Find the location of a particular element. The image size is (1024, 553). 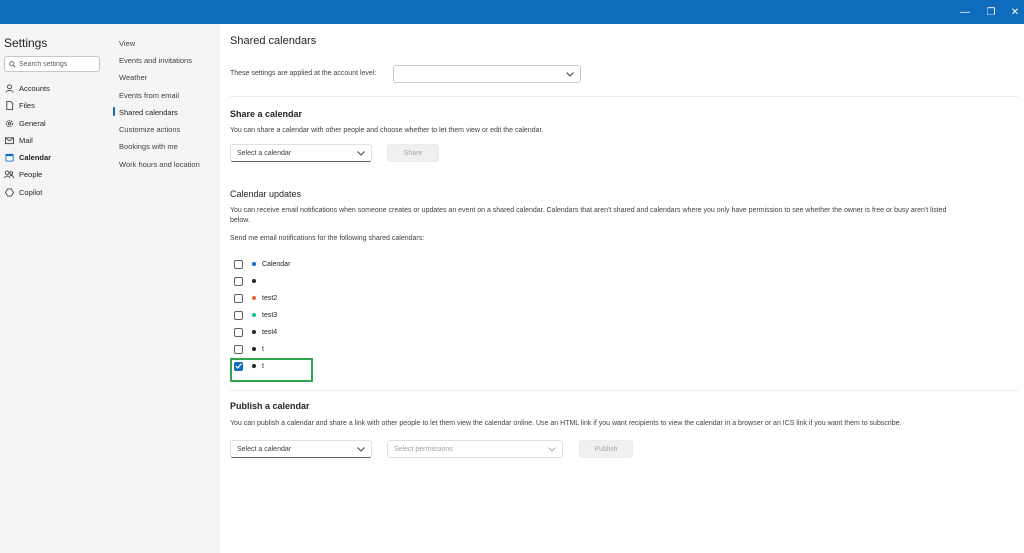

selection-highlight is located at coordinates (271, 370).